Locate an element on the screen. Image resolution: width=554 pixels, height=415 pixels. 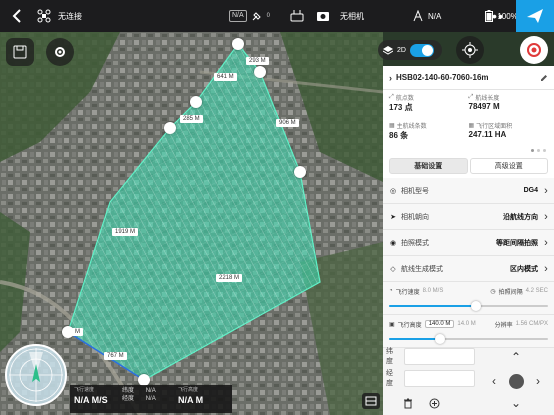
speedometer-icon: ◔ is located at coordinates (391, 291).